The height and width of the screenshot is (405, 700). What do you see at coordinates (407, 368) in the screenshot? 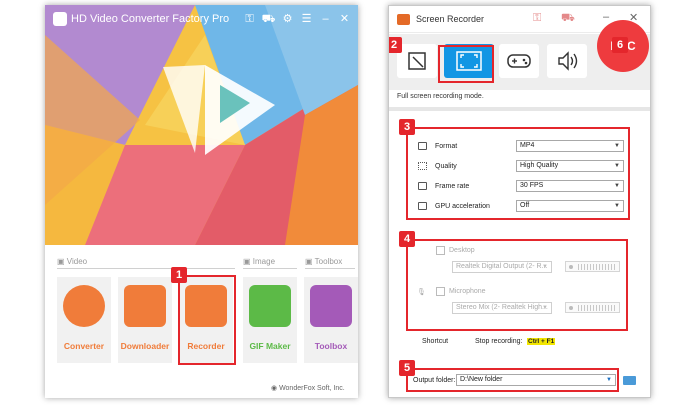
I see `callout-5: 5` at bounding box center [407, 368].